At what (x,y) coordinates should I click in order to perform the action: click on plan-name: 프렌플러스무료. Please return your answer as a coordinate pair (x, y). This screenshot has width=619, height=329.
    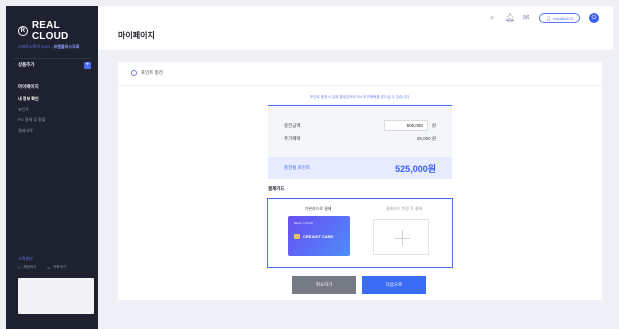
    Looking at the image, I should click on (66, 46).